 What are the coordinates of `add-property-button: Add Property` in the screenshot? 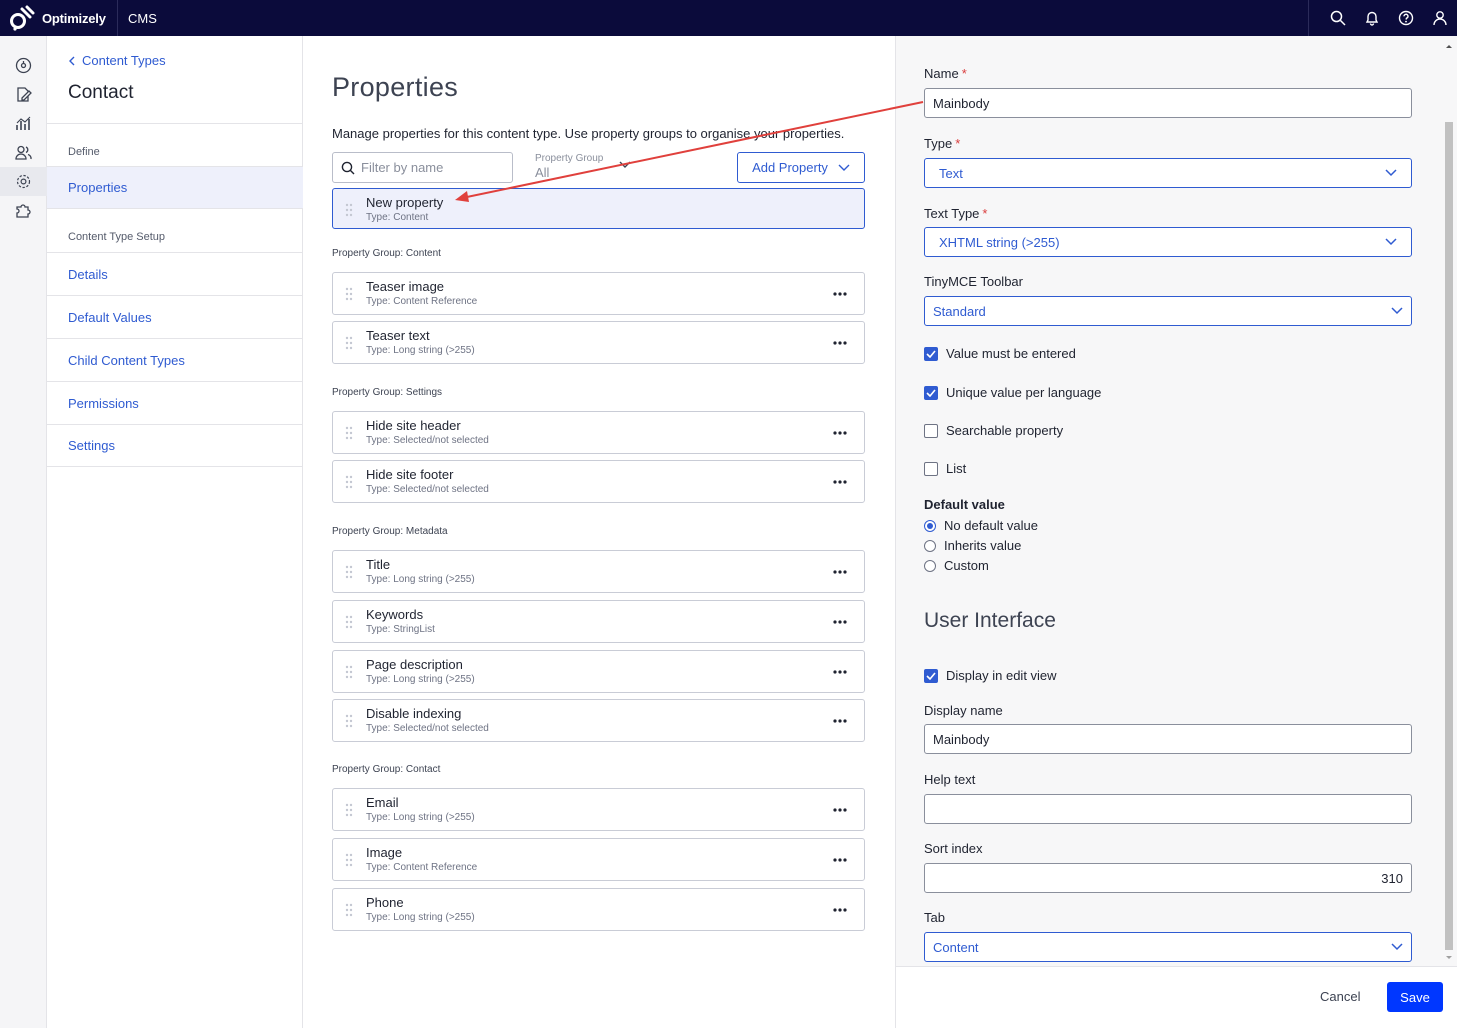 It's located at (801, 167).